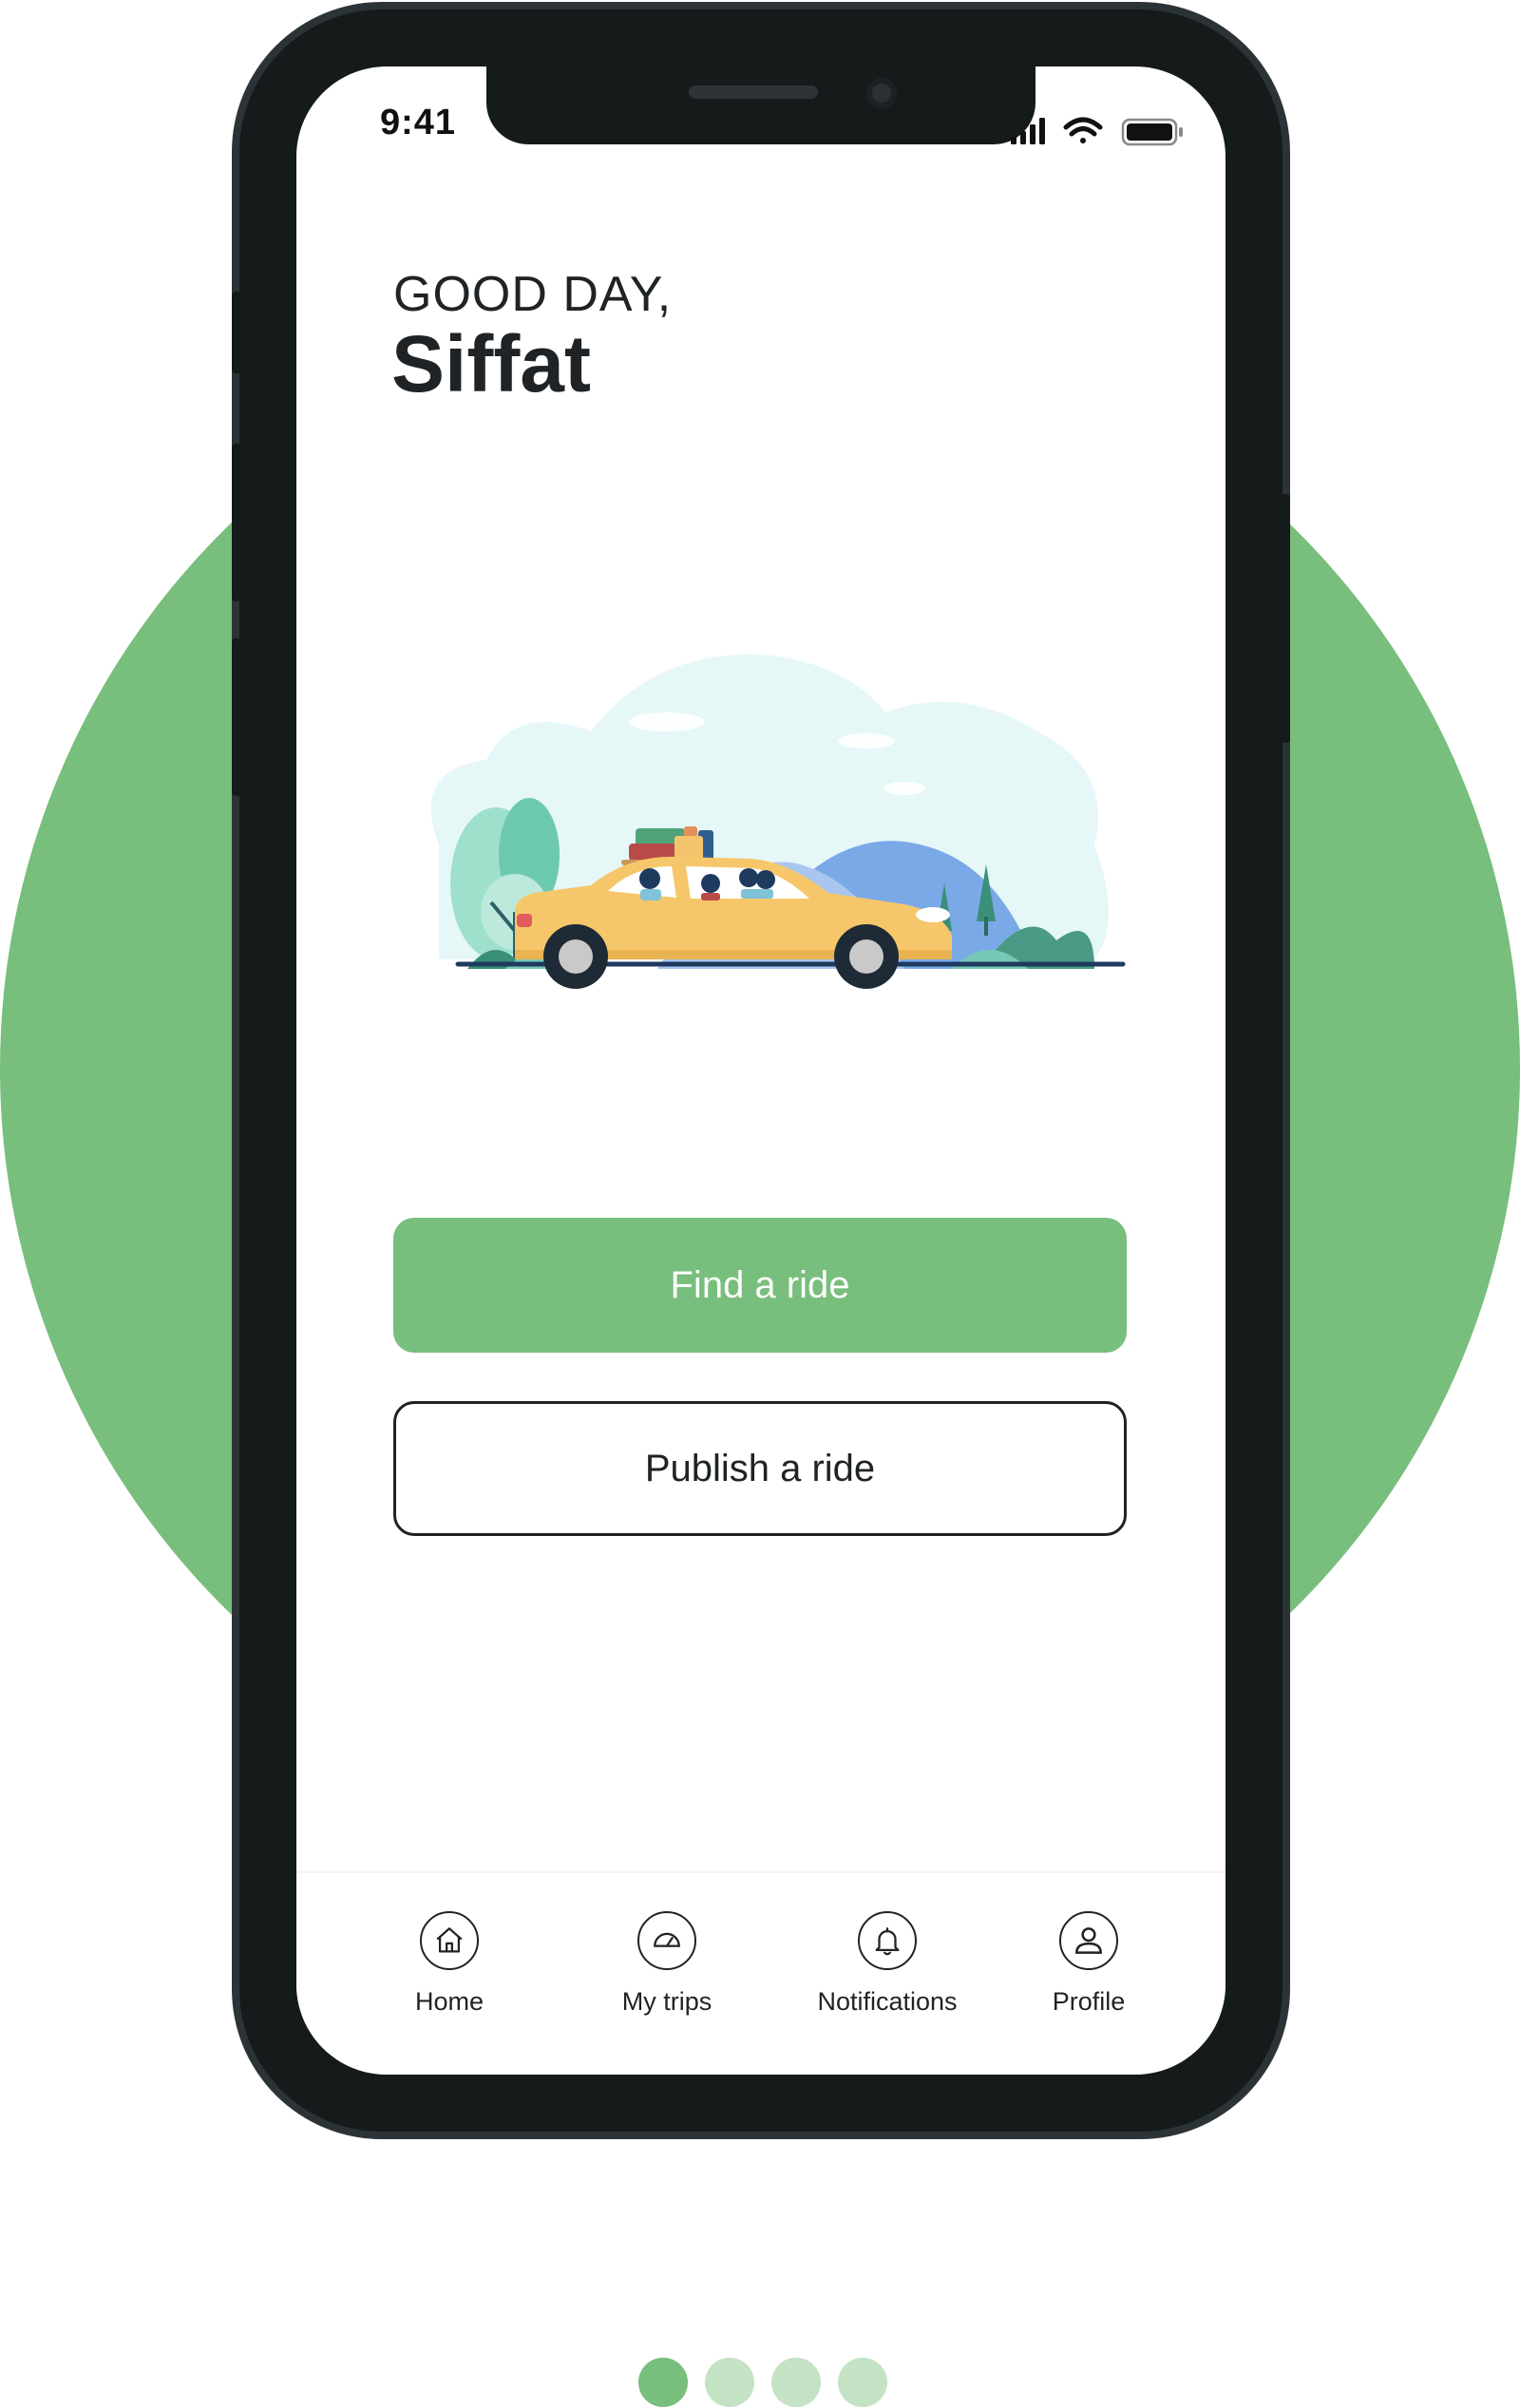 Image resolution: width=1520 pixels, height=2408 pixels. I want to click on home-icon, so click(449, 1940).